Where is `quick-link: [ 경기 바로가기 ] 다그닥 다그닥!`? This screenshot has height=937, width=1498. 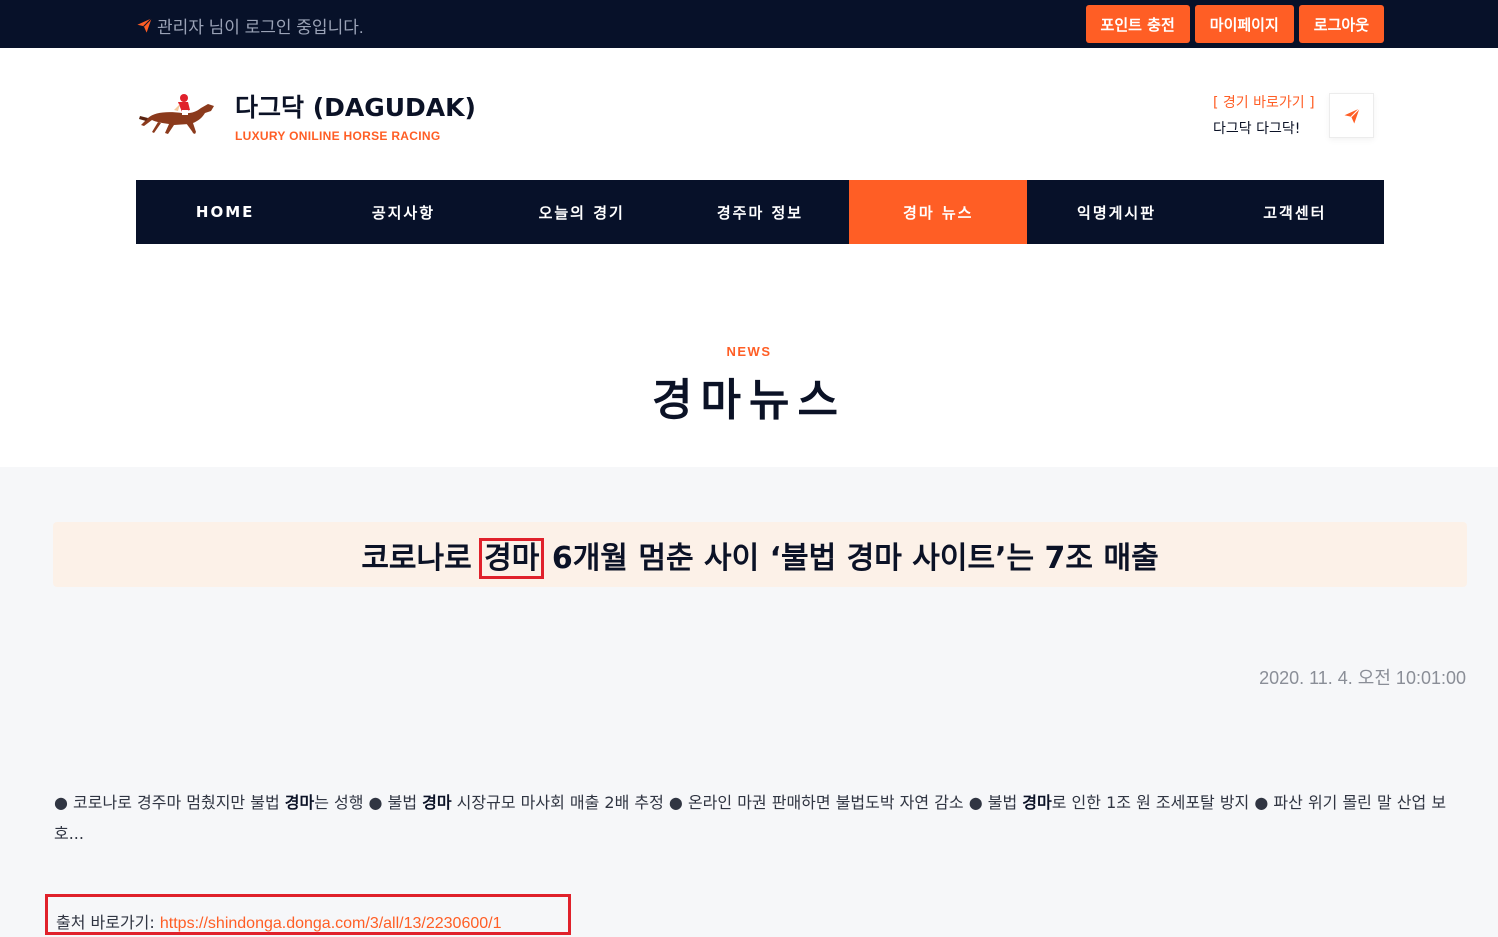
quick-link: [ 경기 바로가기 ] 다그닥 다그닥! is located at coordinates (1264, 115).